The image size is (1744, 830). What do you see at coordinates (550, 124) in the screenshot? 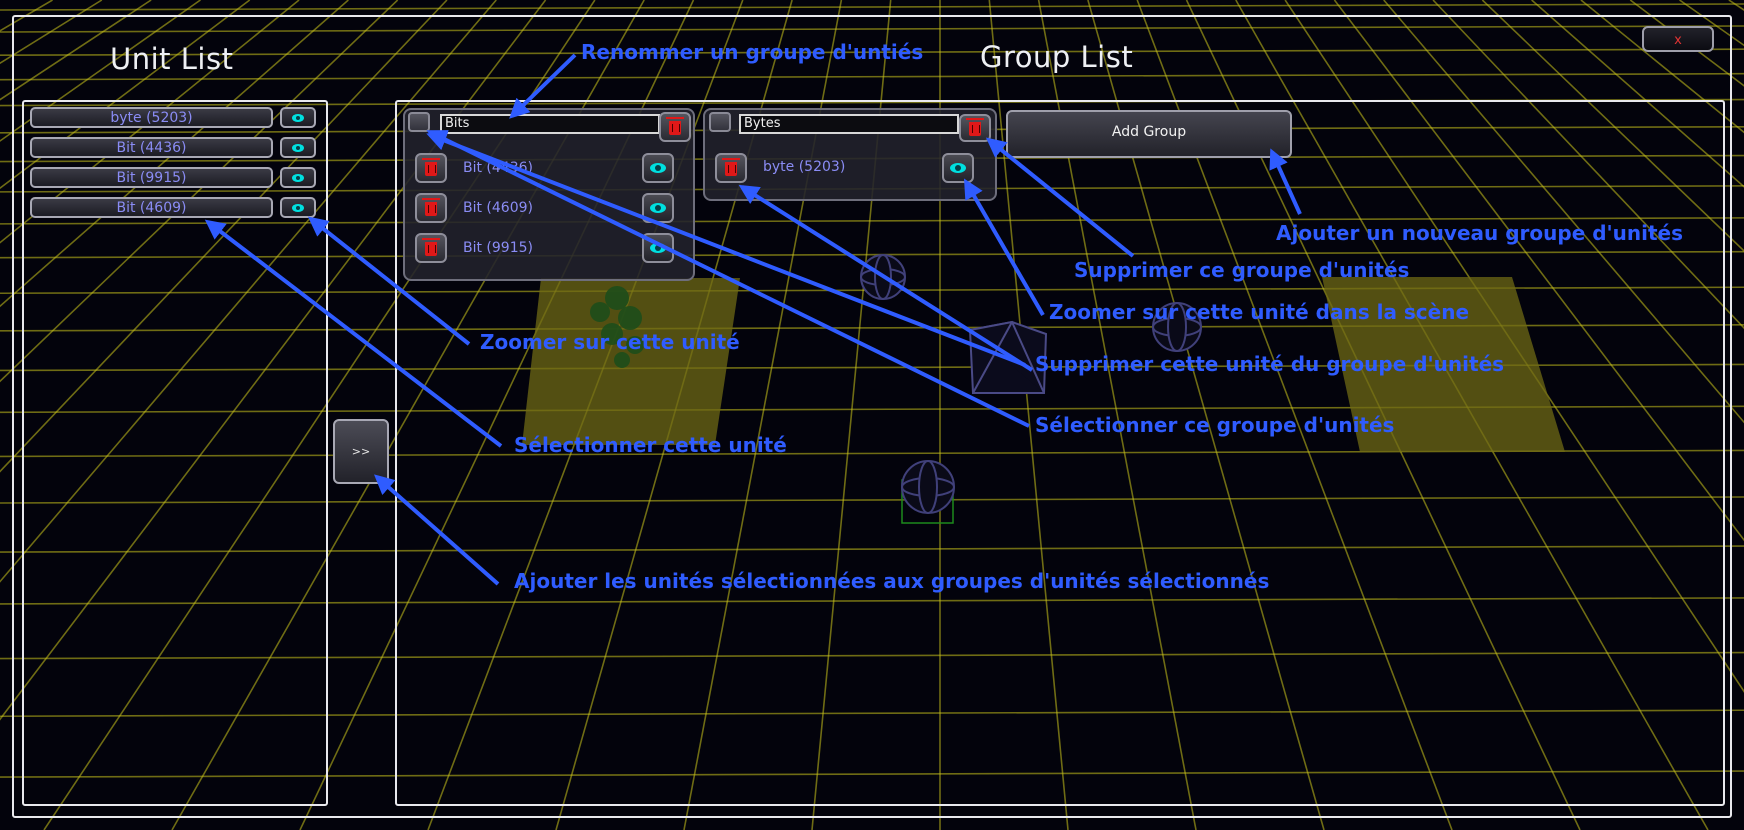
I see `group-name-field: Bits` at bounding box center [550, 124].